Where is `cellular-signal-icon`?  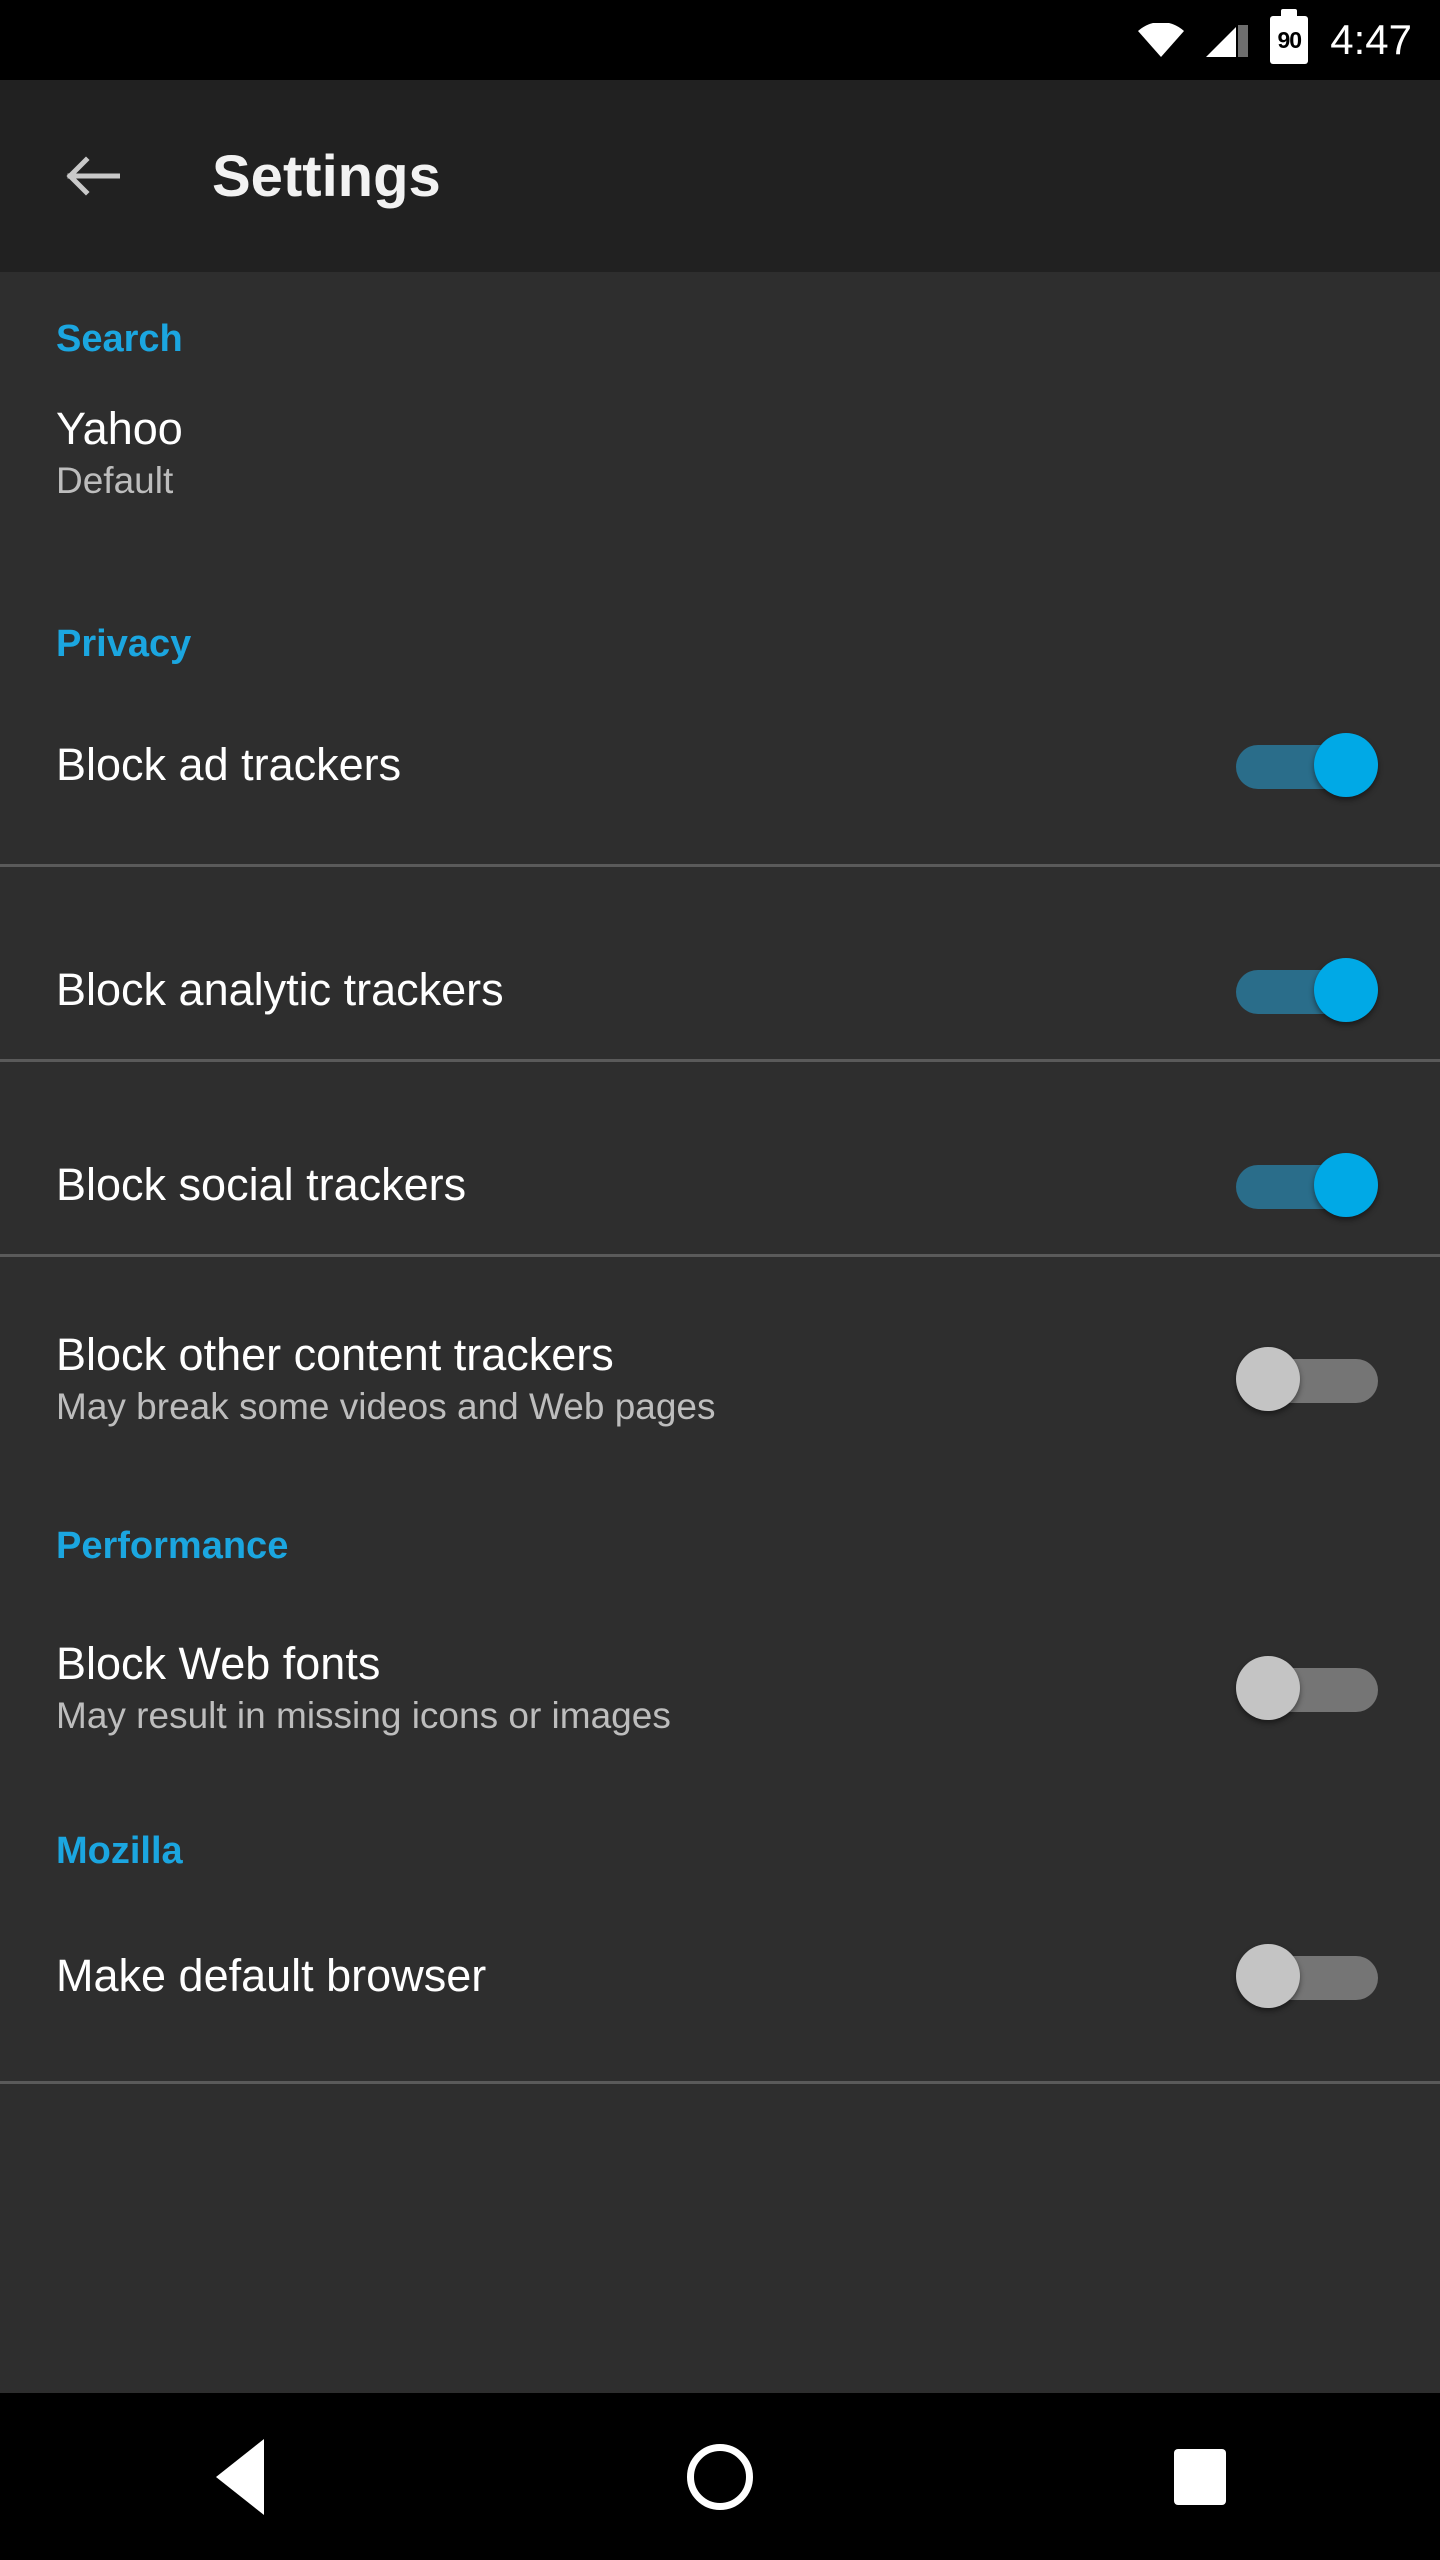 cellular-signal-icon is located at coordinates (1227, 40).